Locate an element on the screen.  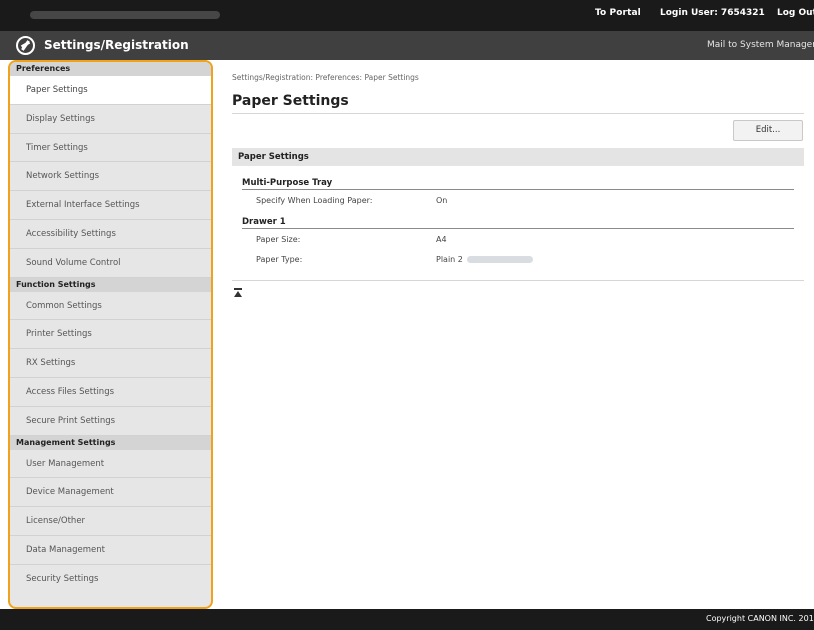
sidebar-item-external-interface-settings: External Interface Settings is located at coordinates (110, 205).